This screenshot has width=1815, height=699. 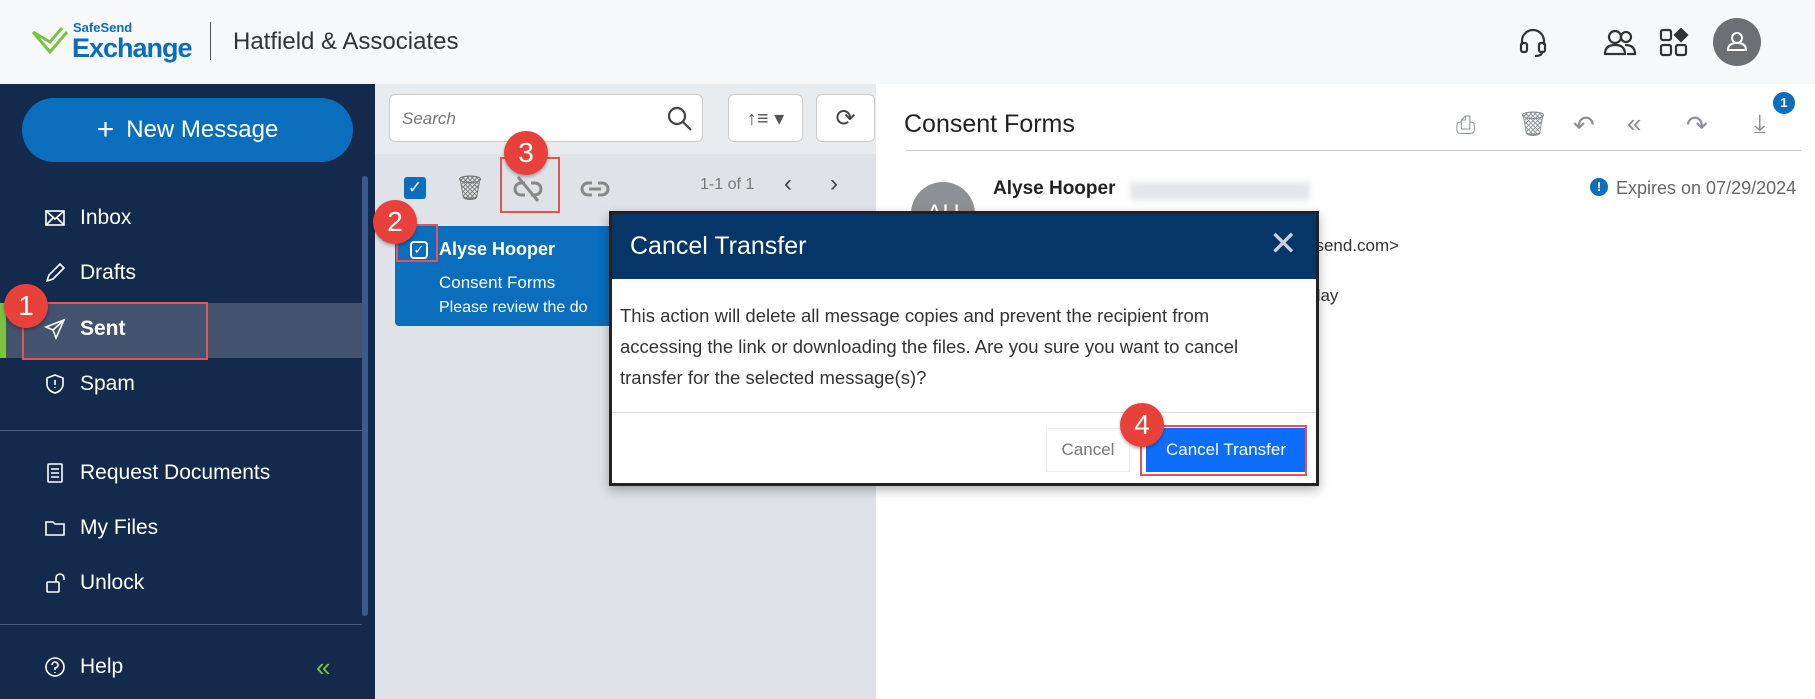 I want to click on nav-label: Spam, so click(x=107, y=383).